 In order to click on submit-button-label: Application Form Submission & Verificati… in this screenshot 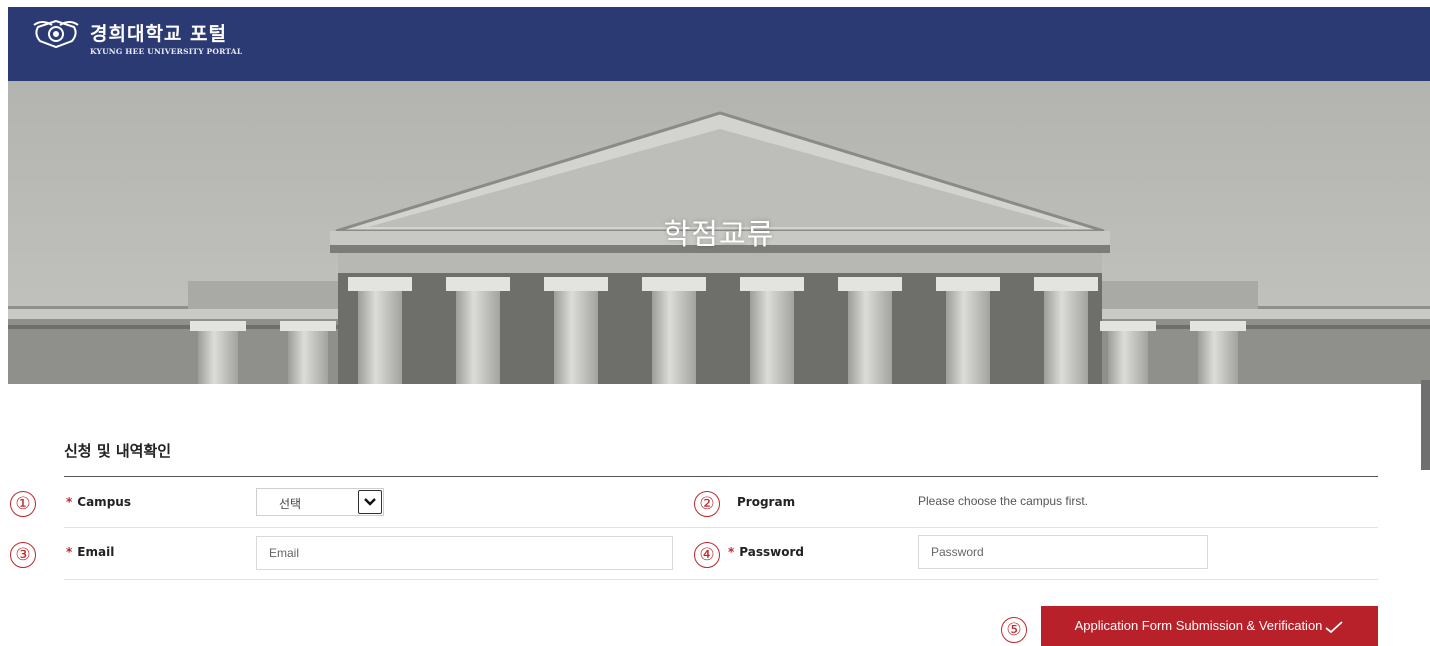, I will do `click(1198, 625)`.